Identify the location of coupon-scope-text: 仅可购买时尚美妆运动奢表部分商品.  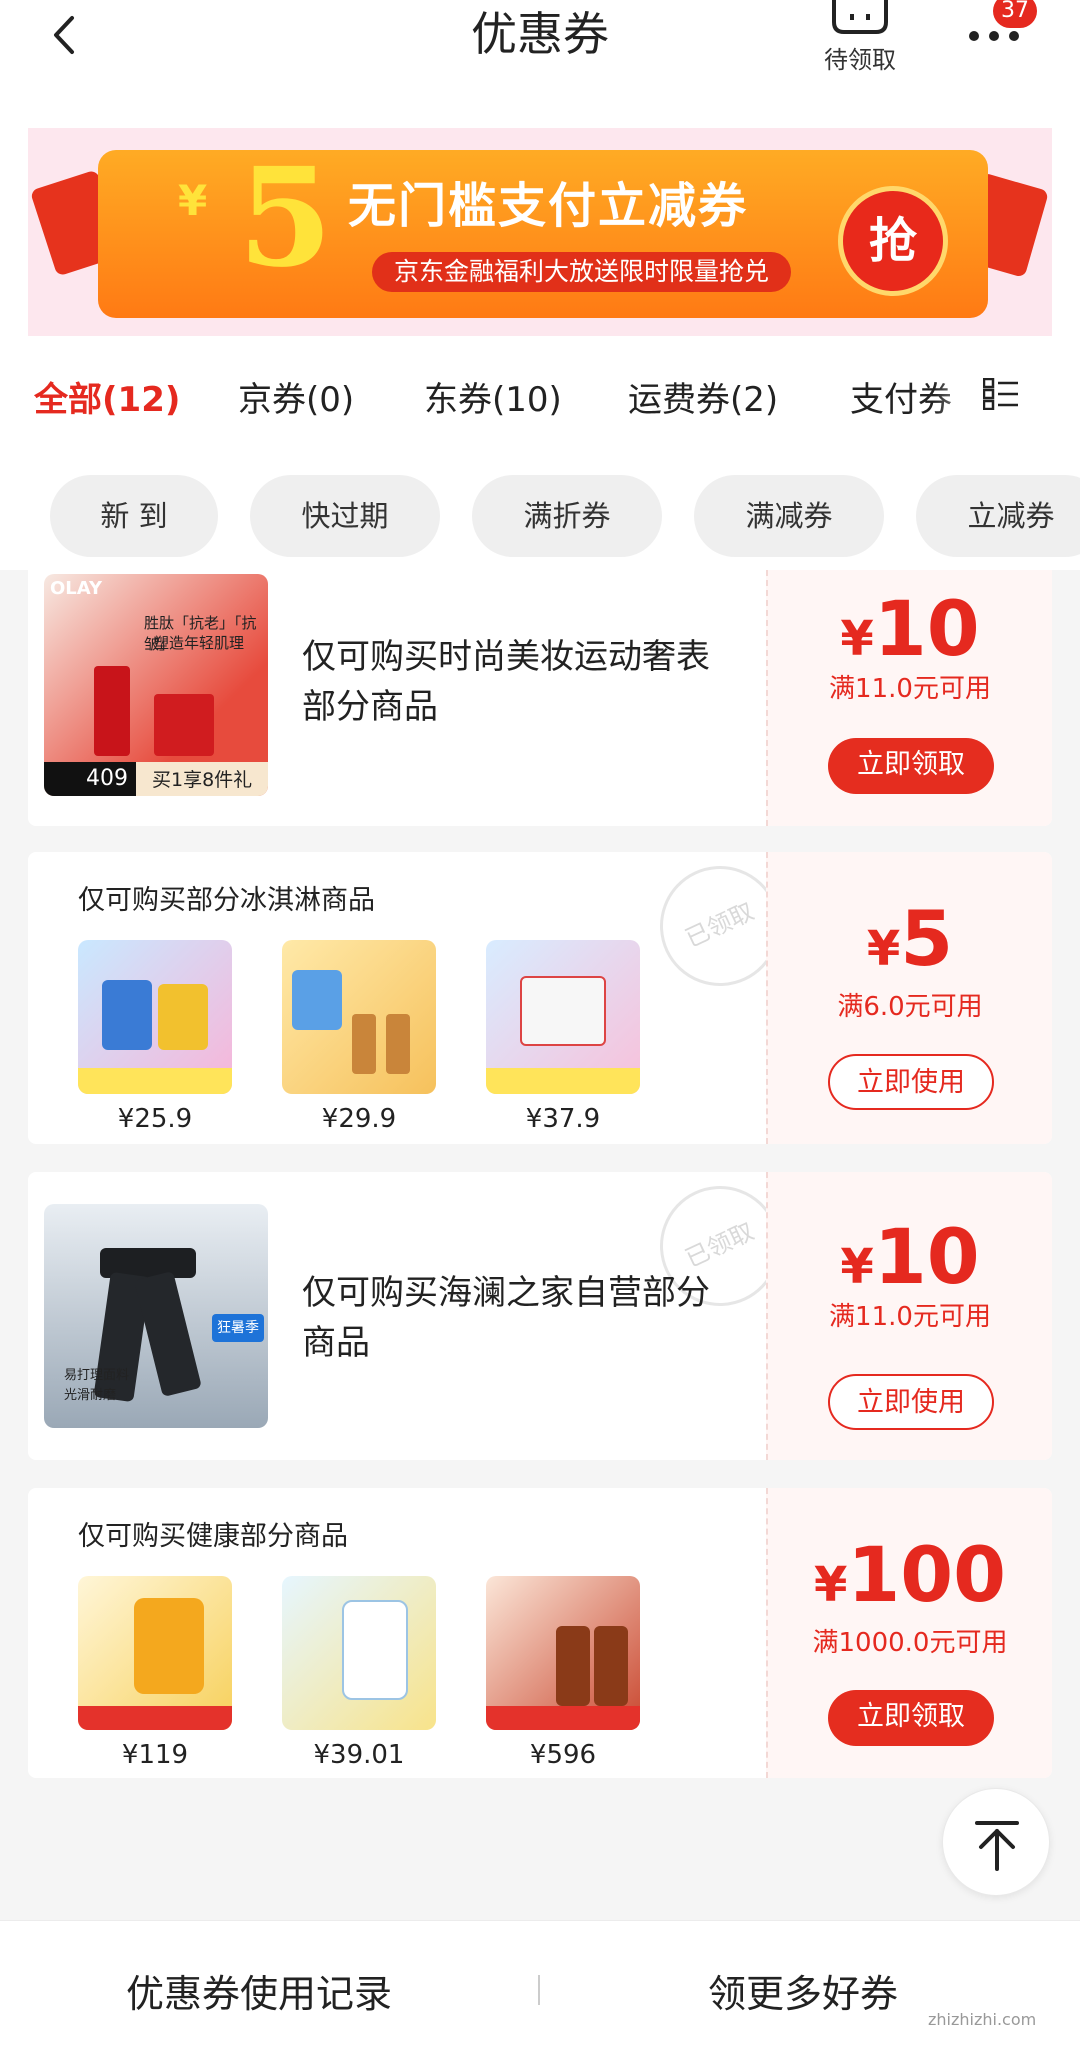
(506, 682).